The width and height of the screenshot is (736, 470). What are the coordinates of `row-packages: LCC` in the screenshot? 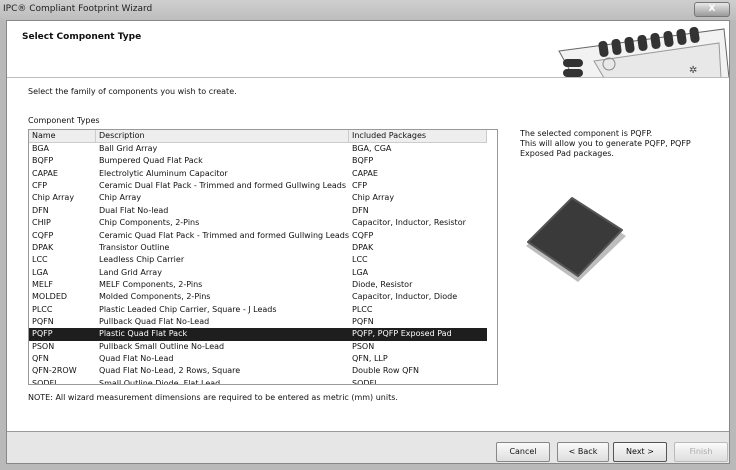 It's located at (360, 260).